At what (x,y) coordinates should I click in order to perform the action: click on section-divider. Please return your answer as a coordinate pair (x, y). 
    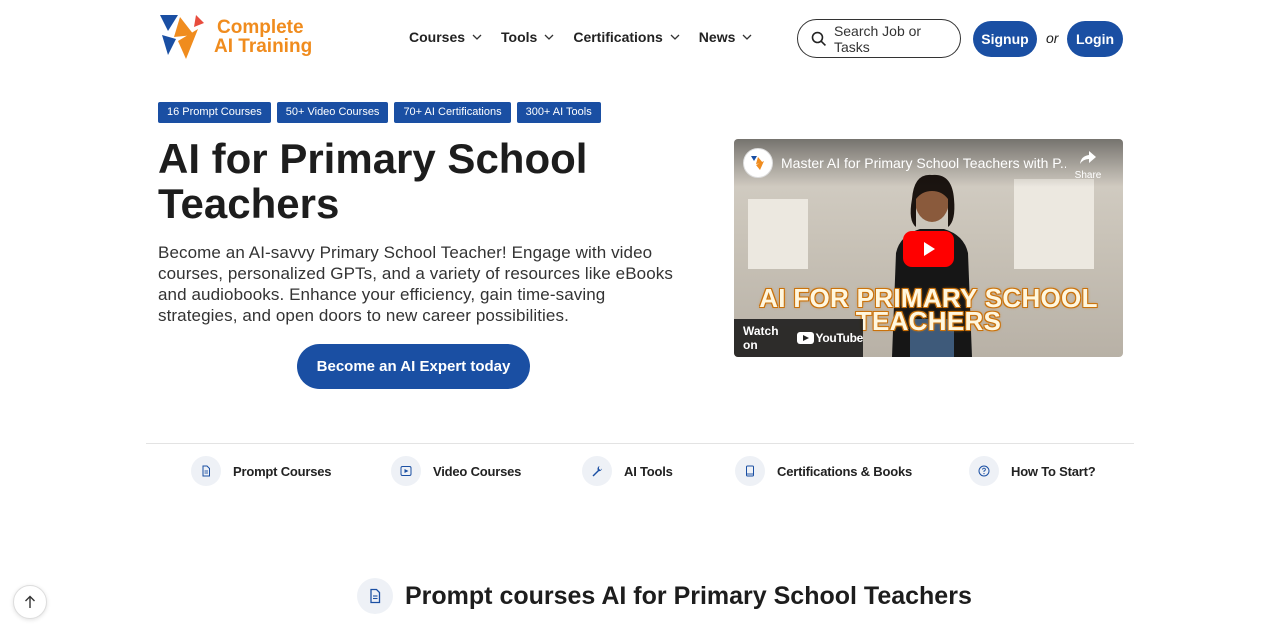
    Looking at the image, I should click on (640, 443).